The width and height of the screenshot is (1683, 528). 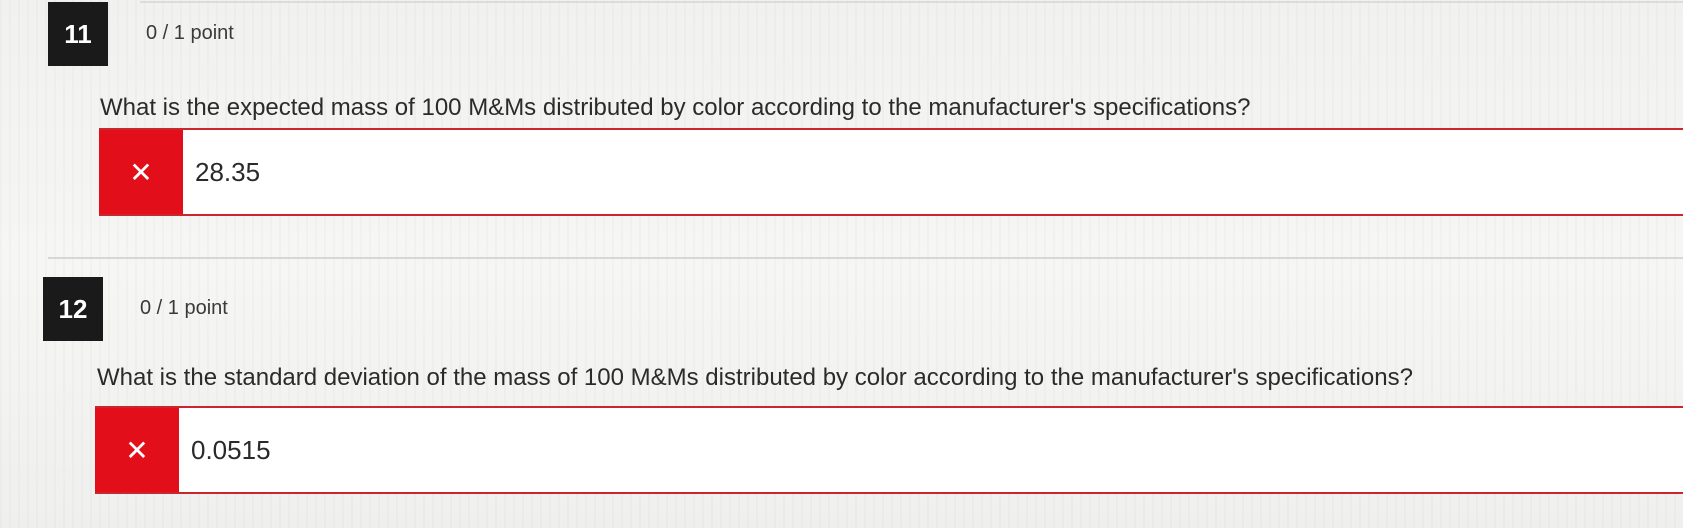 I want to click on answer-value: 28.35, so click(x=228, y=171).